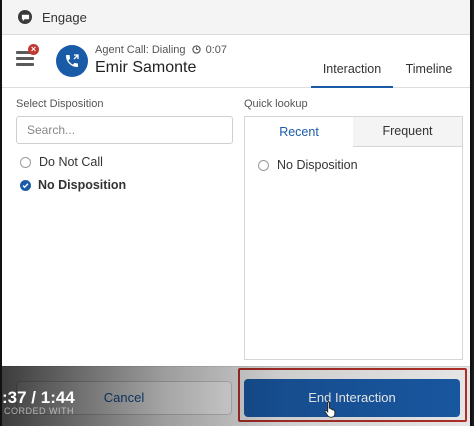 The image size is (474, 426). What do you see at coordinates (317, 165) in the screenshot?
I see `lookup-option-label: No Disposition` at bounding box center [317, 165].